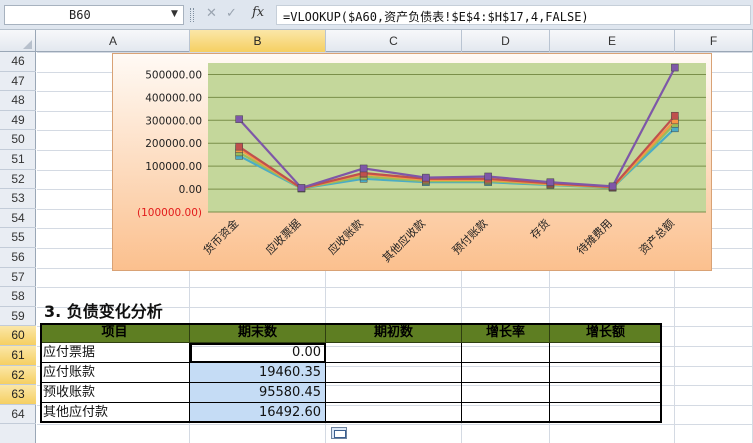  What do you see at coordinates (258, 41) in the screenshot?
I see `column-header-b: B` at bounding box center [258, 41].